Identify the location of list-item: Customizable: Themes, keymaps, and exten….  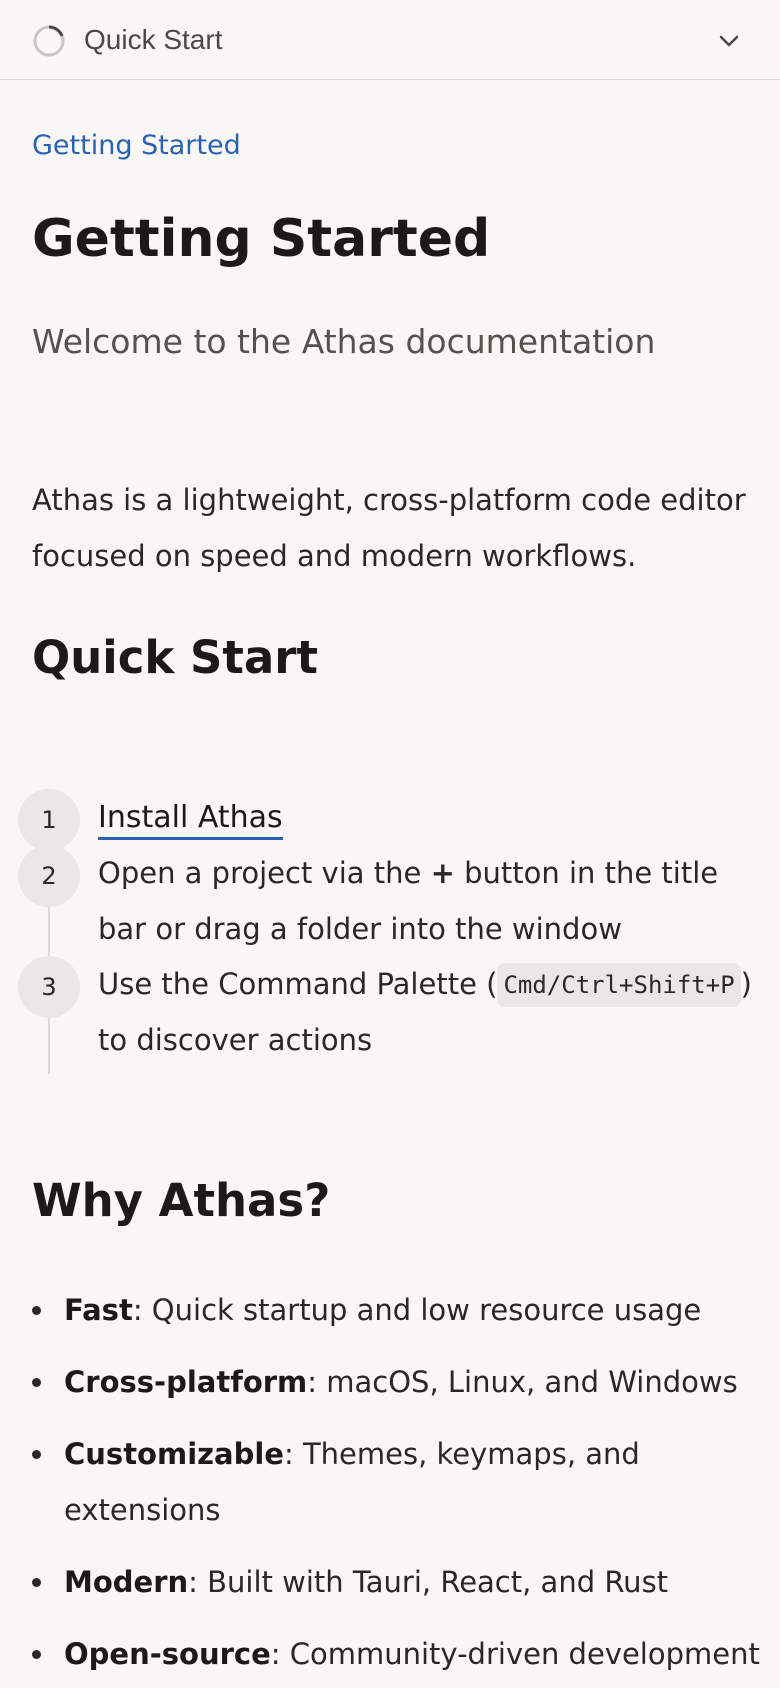
(398, 1482).